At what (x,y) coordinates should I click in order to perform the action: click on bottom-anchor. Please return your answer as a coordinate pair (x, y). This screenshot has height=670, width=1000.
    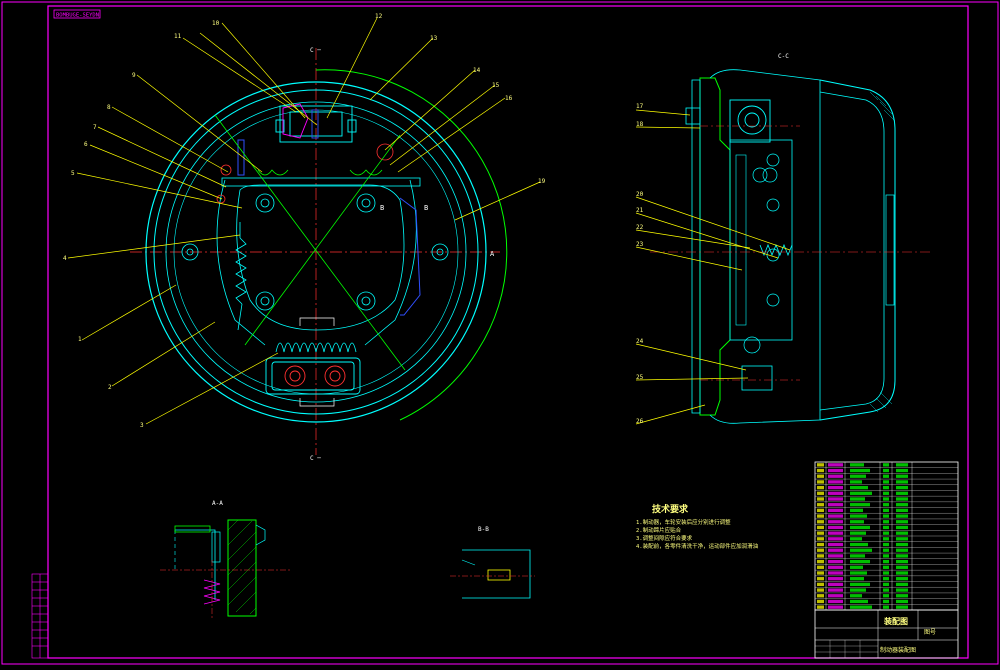
    Looking at the image, I should click on (313, 376).